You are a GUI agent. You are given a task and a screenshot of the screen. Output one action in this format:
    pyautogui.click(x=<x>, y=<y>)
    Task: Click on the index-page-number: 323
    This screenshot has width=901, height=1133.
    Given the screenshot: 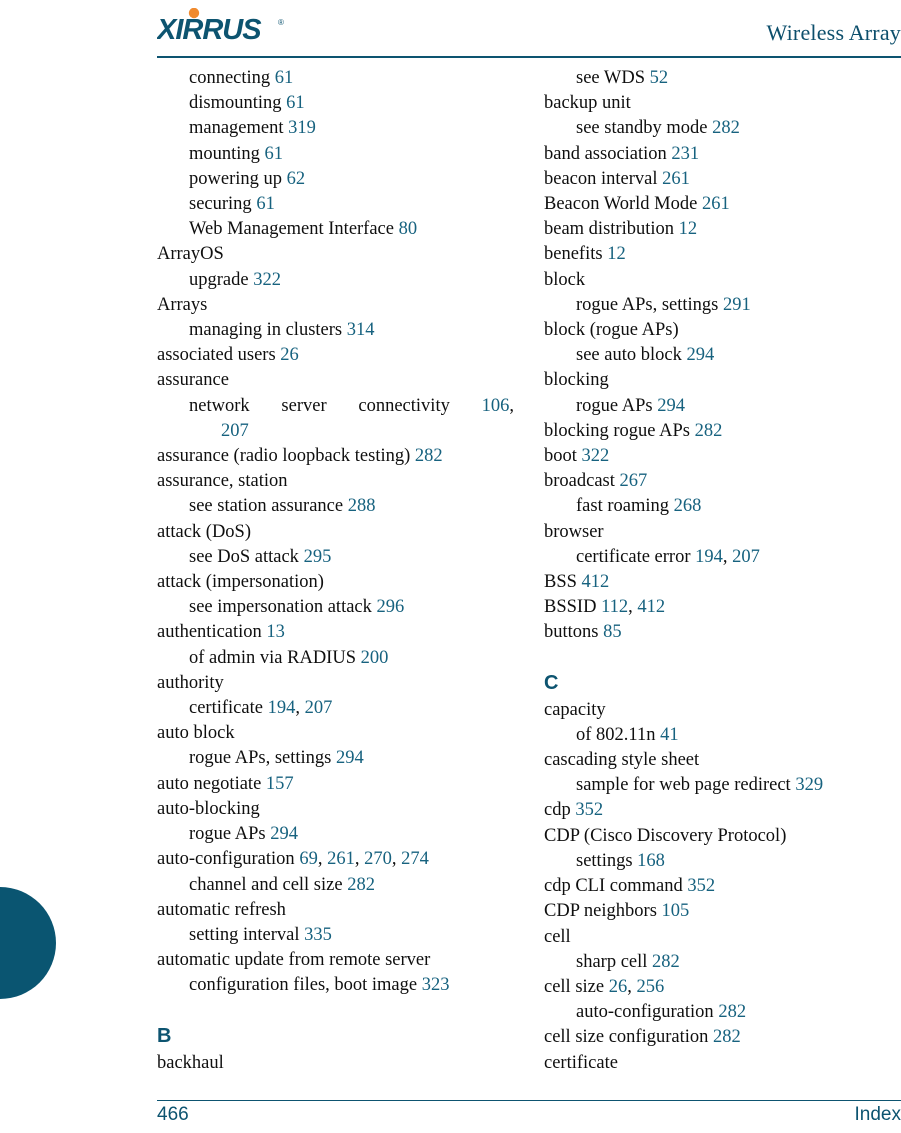 What is the action you would take?
    pyautogui.click(x=433, y=985)
    